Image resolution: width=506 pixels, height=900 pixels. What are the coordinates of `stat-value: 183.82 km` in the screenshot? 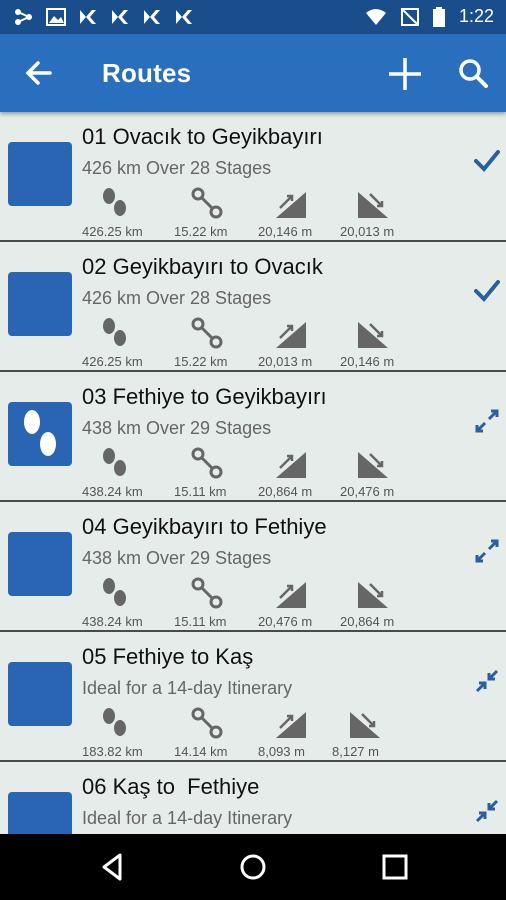 It's located at (112, 751).